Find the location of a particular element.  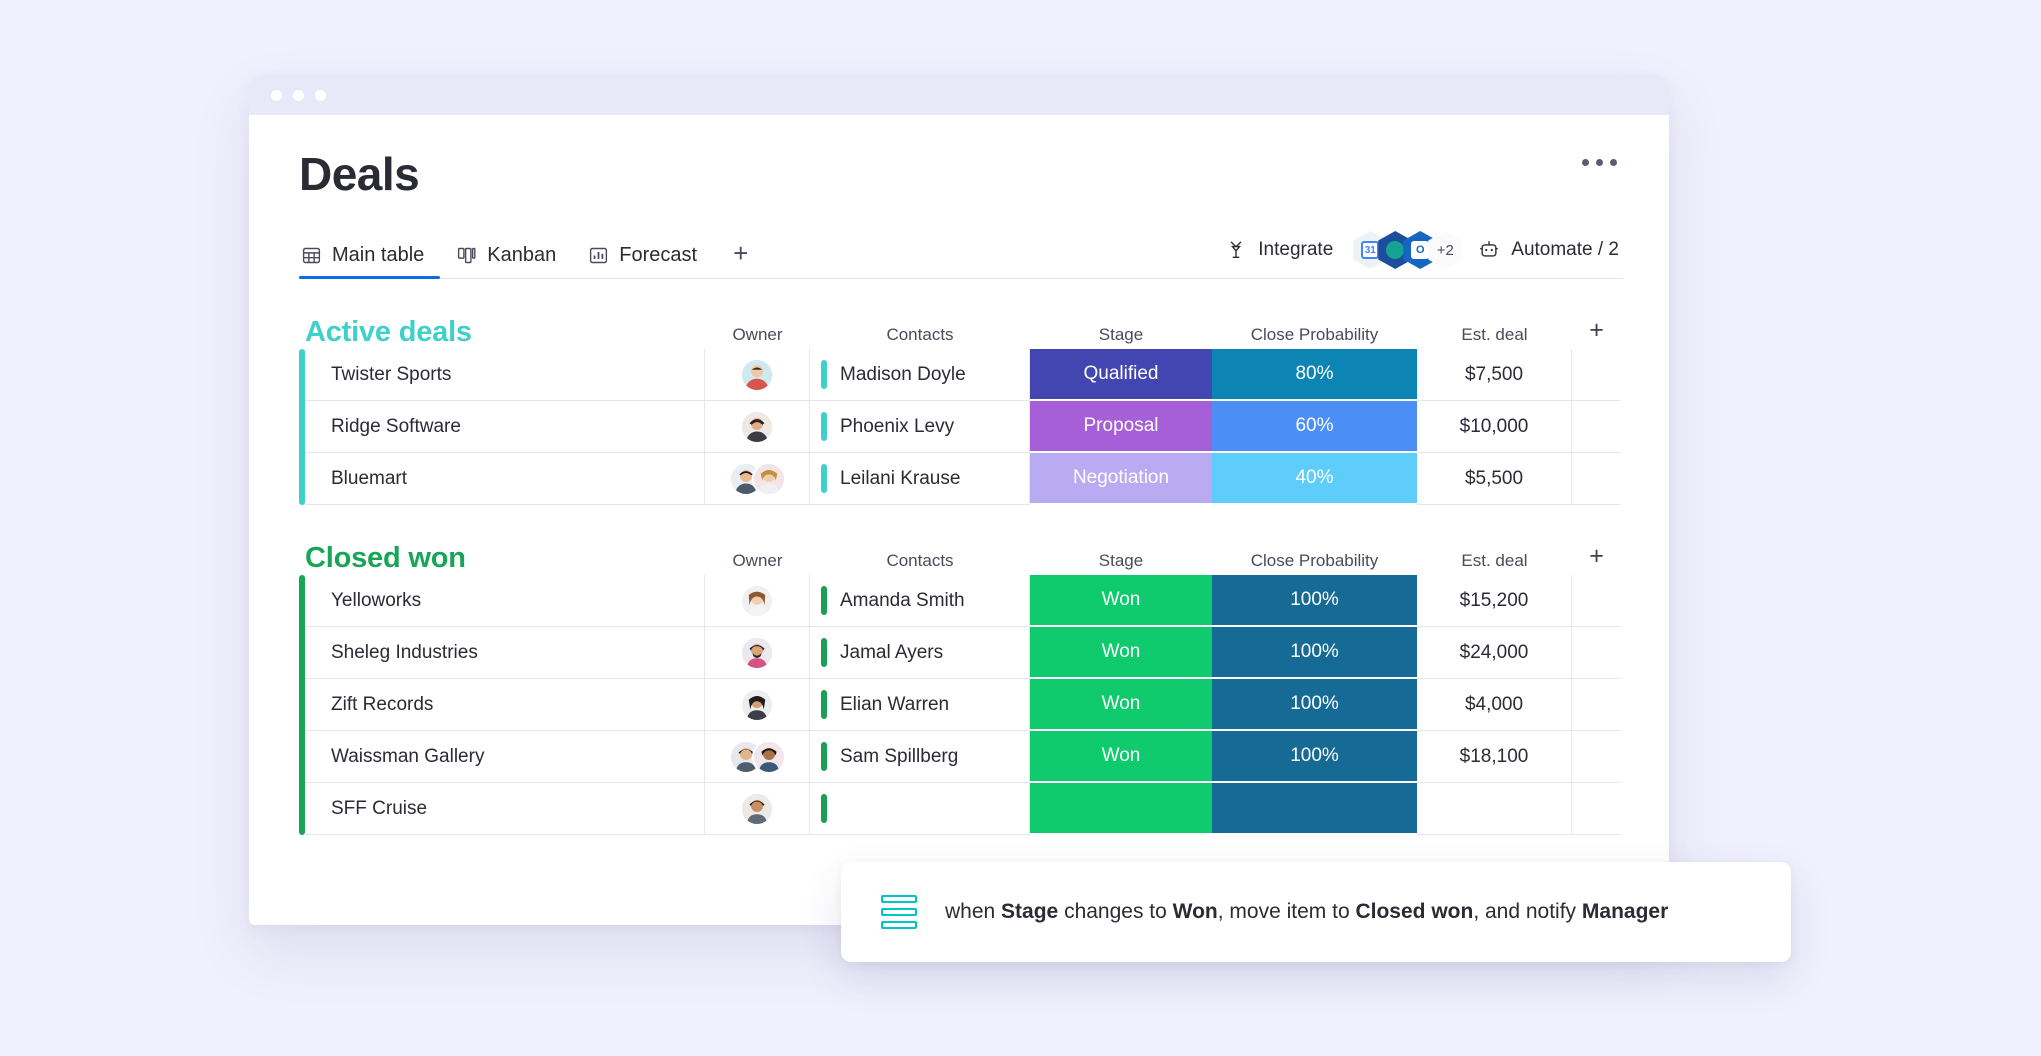

tab-kanban: Kanban is located at coordinates (506, 261).